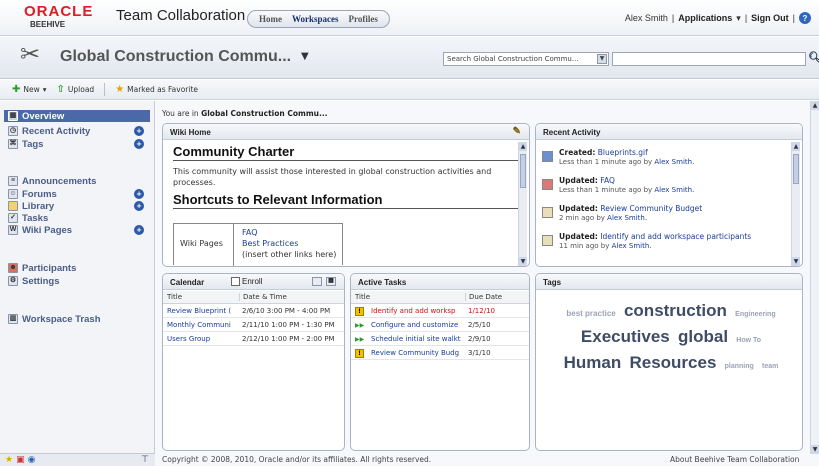 The height and width of the screenshot is (466, 819). Describe the element at coordinates (20, 460) in the screenshot. I see `feed-icon: ▣` at that location.